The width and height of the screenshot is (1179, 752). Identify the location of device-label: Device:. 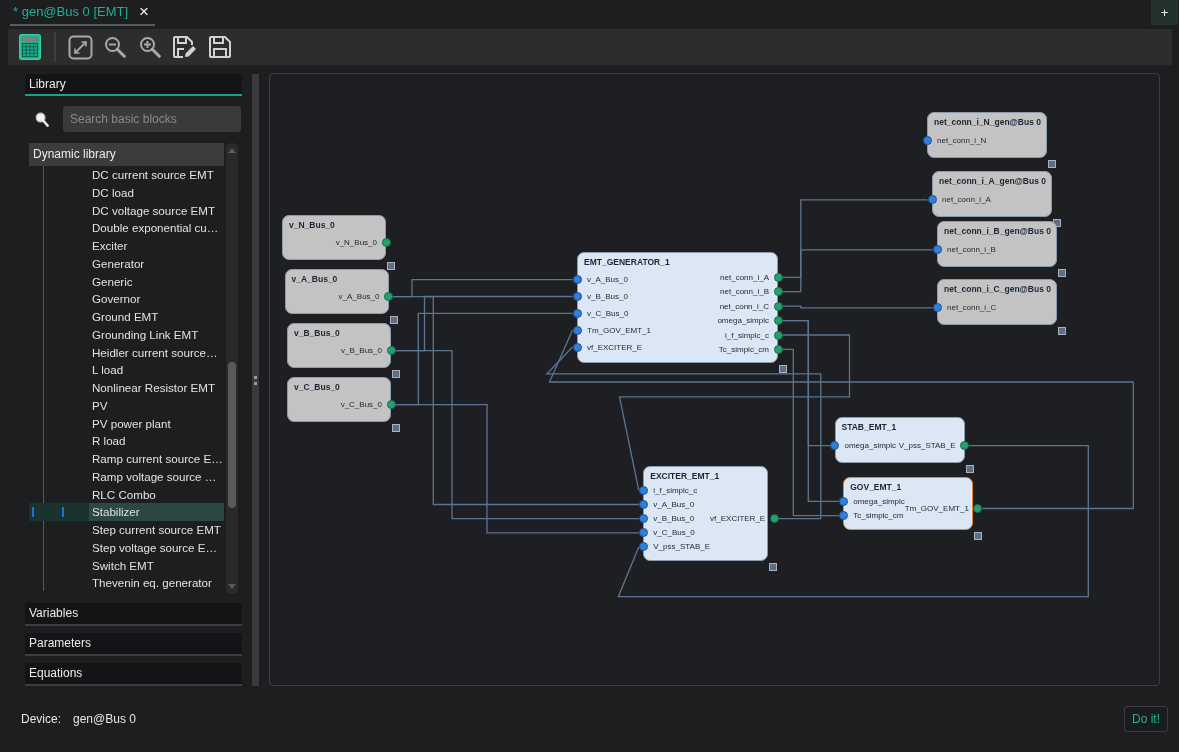
(41, 719).